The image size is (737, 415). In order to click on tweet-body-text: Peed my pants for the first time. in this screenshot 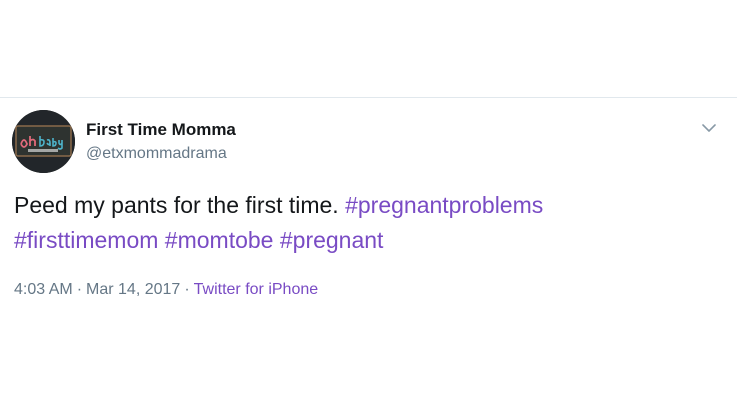, I will do `click(176, 205)`.